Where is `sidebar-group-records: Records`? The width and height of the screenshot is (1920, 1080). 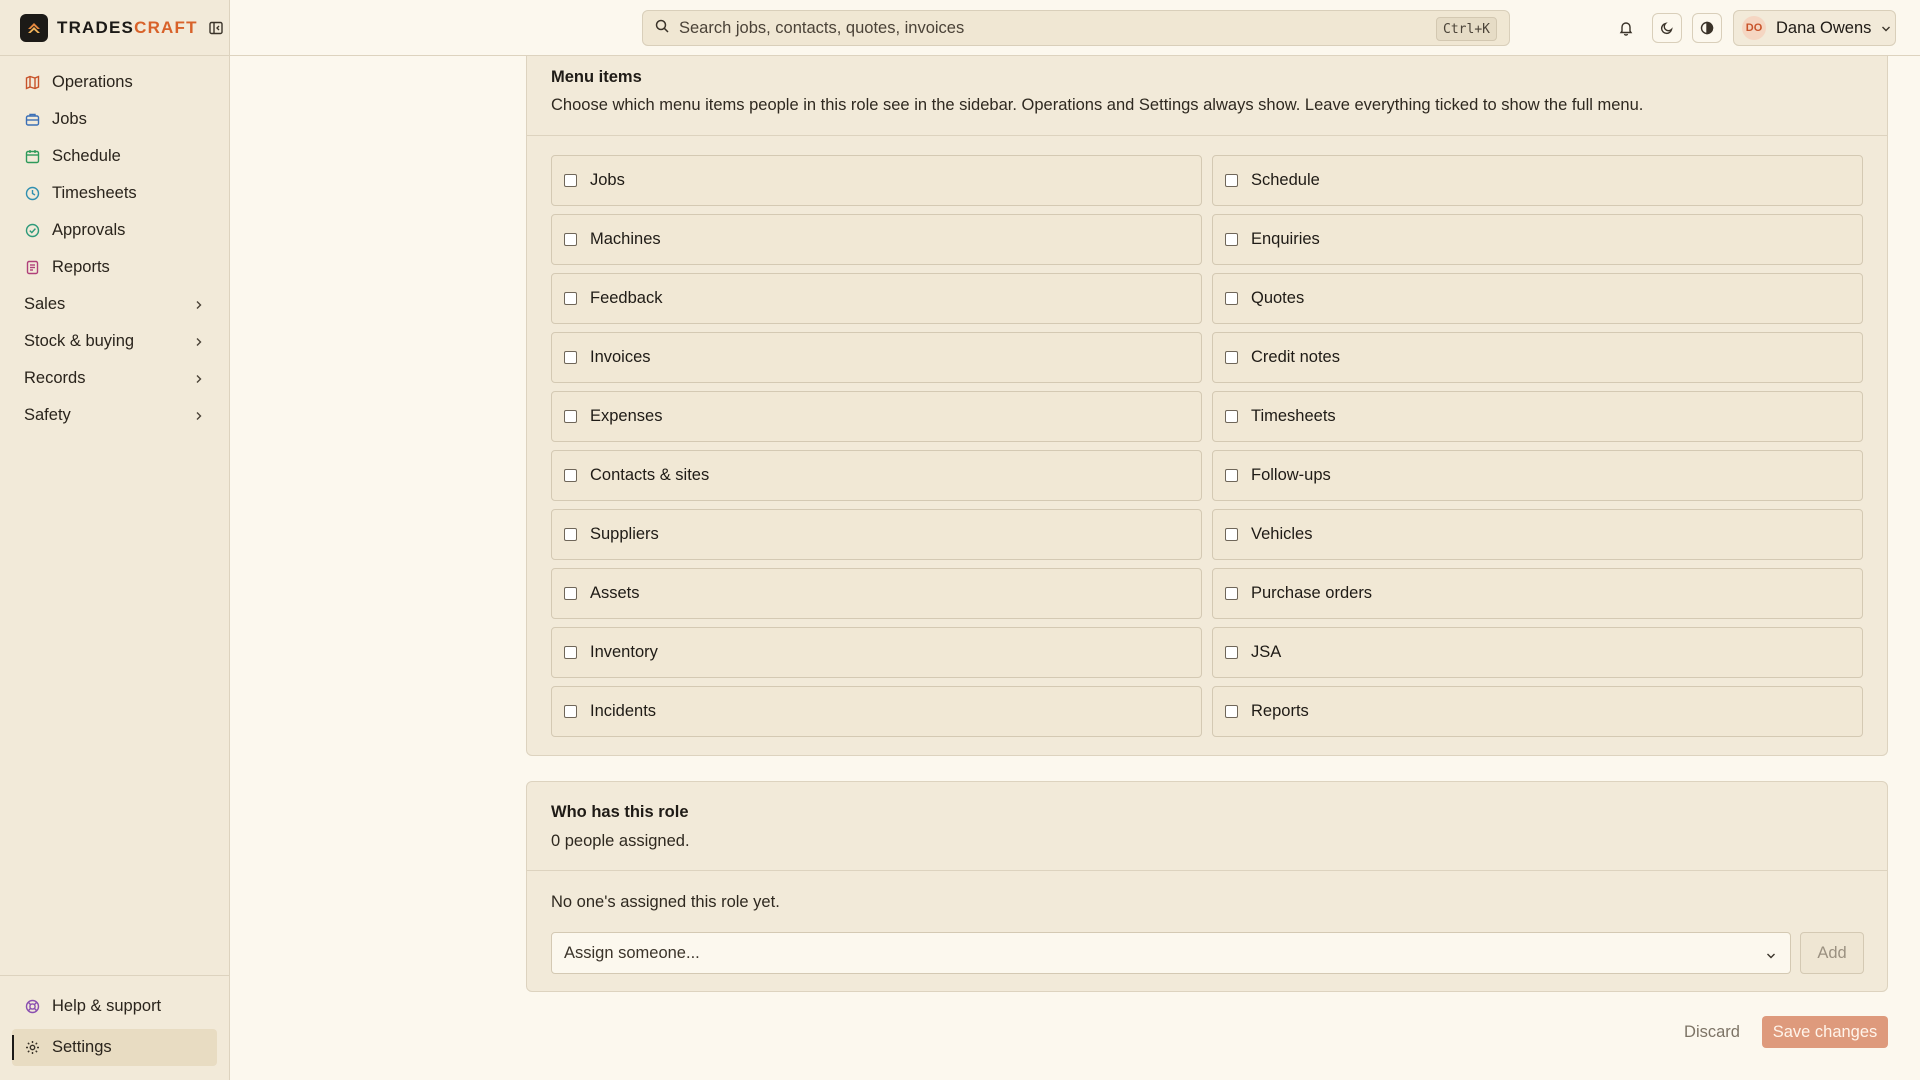 sidebar-group-records: Records is located at coordinates (114, 378).